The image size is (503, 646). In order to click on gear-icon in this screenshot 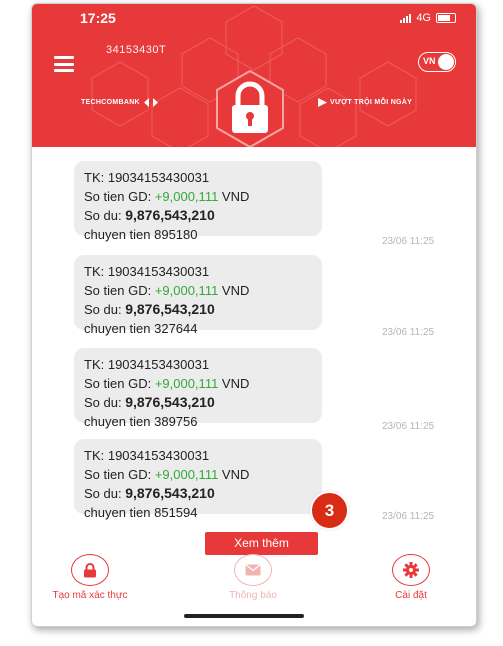, I will do `click(411, 570)`.